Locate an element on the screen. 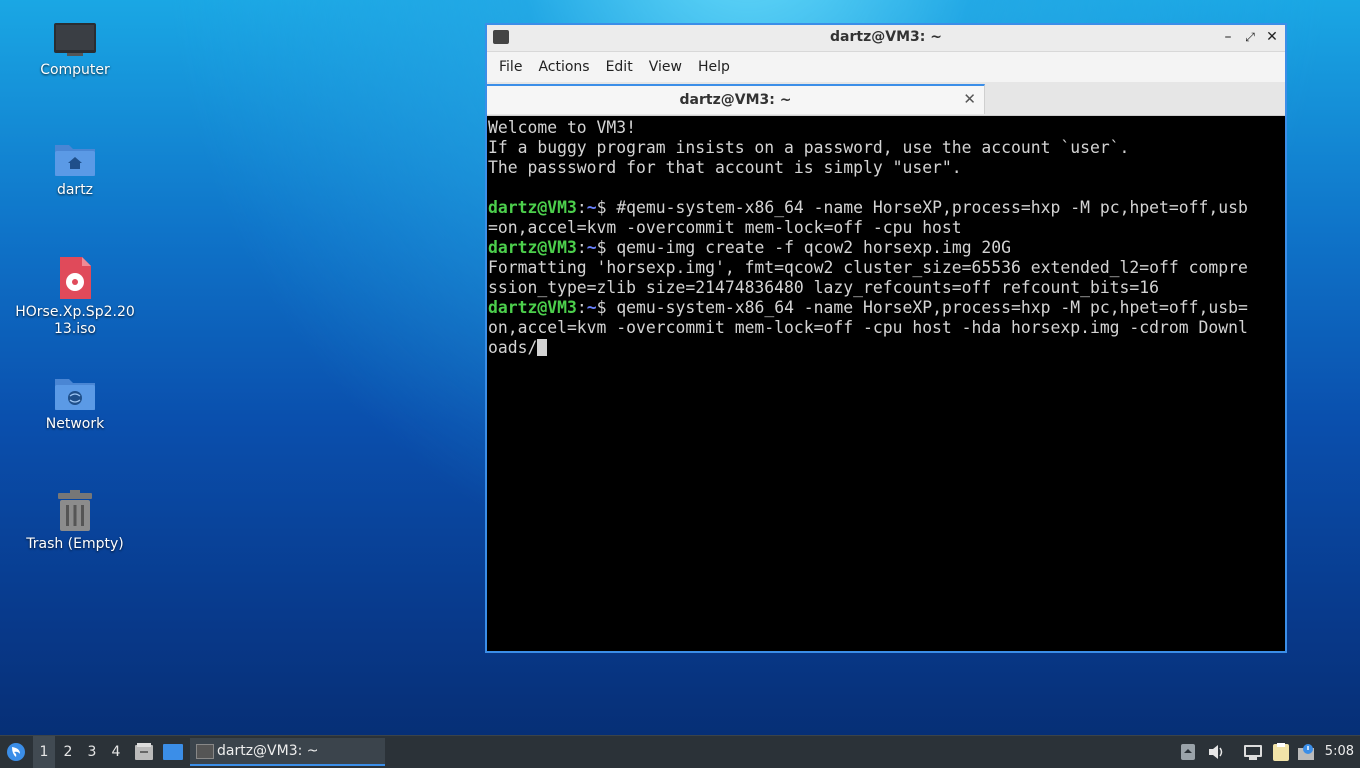 This screenshot has height=768, width=1360. close-button: ✕ is located at coordinates (1272, 37).